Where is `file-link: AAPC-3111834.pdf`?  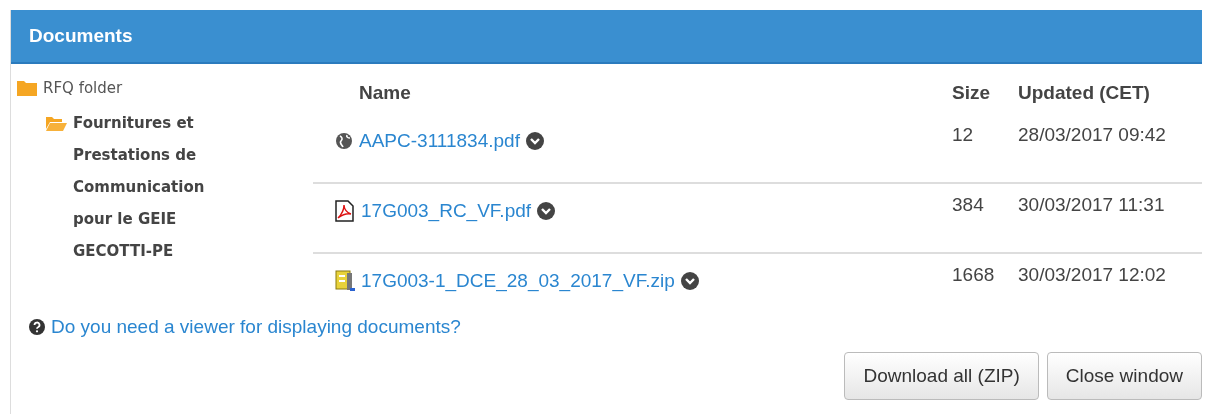 file-link: AAPC-3111834.pdf is located at coordinates (439, 141).